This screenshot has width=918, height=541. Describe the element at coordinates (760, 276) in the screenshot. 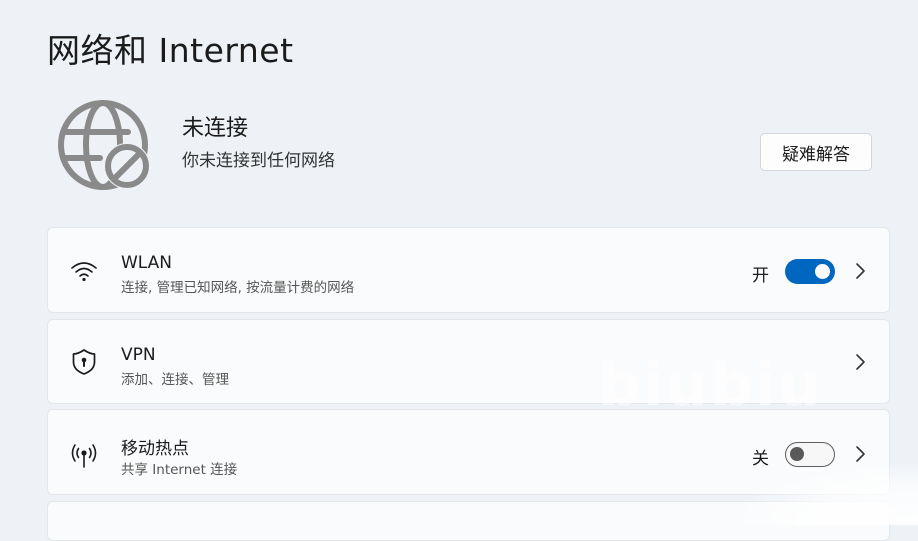

I see `toggle-state-label: 开` at that location.